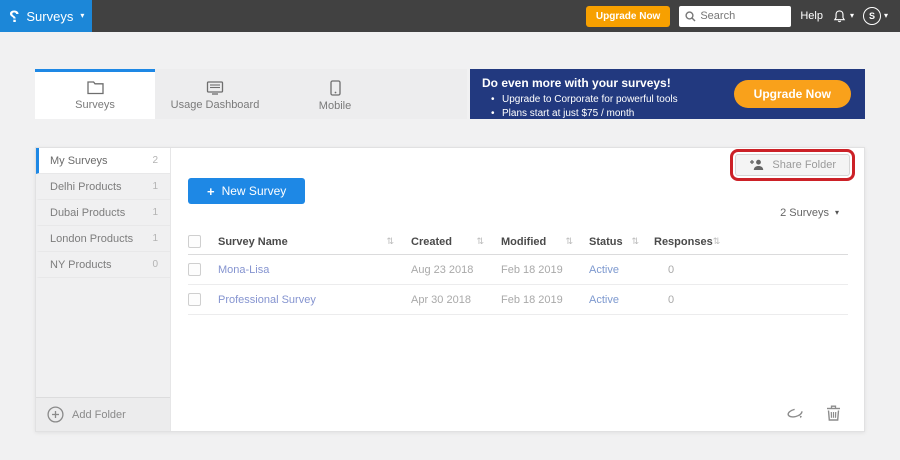 The height and width of the screenshot is (460, 900). I want to click on product-switcher: ? Surveys ▾, so click(46, 16).